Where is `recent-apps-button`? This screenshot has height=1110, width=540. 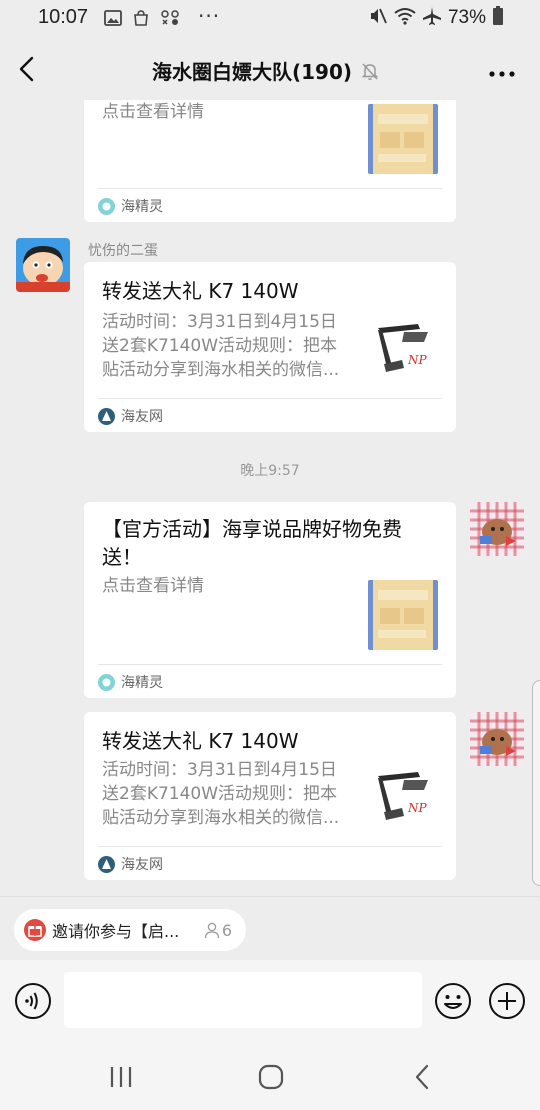 recent-apps-button is located at coordinates (121, 1077).